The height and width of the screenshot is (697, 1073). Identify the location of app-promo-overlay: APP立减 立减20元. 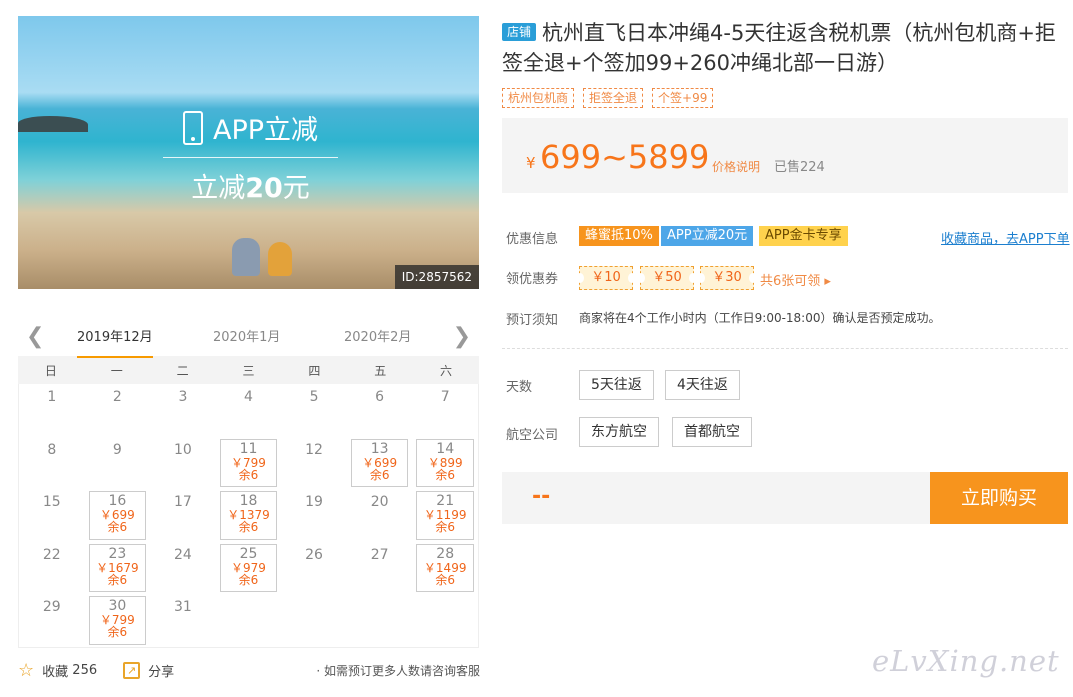
(250, 156).